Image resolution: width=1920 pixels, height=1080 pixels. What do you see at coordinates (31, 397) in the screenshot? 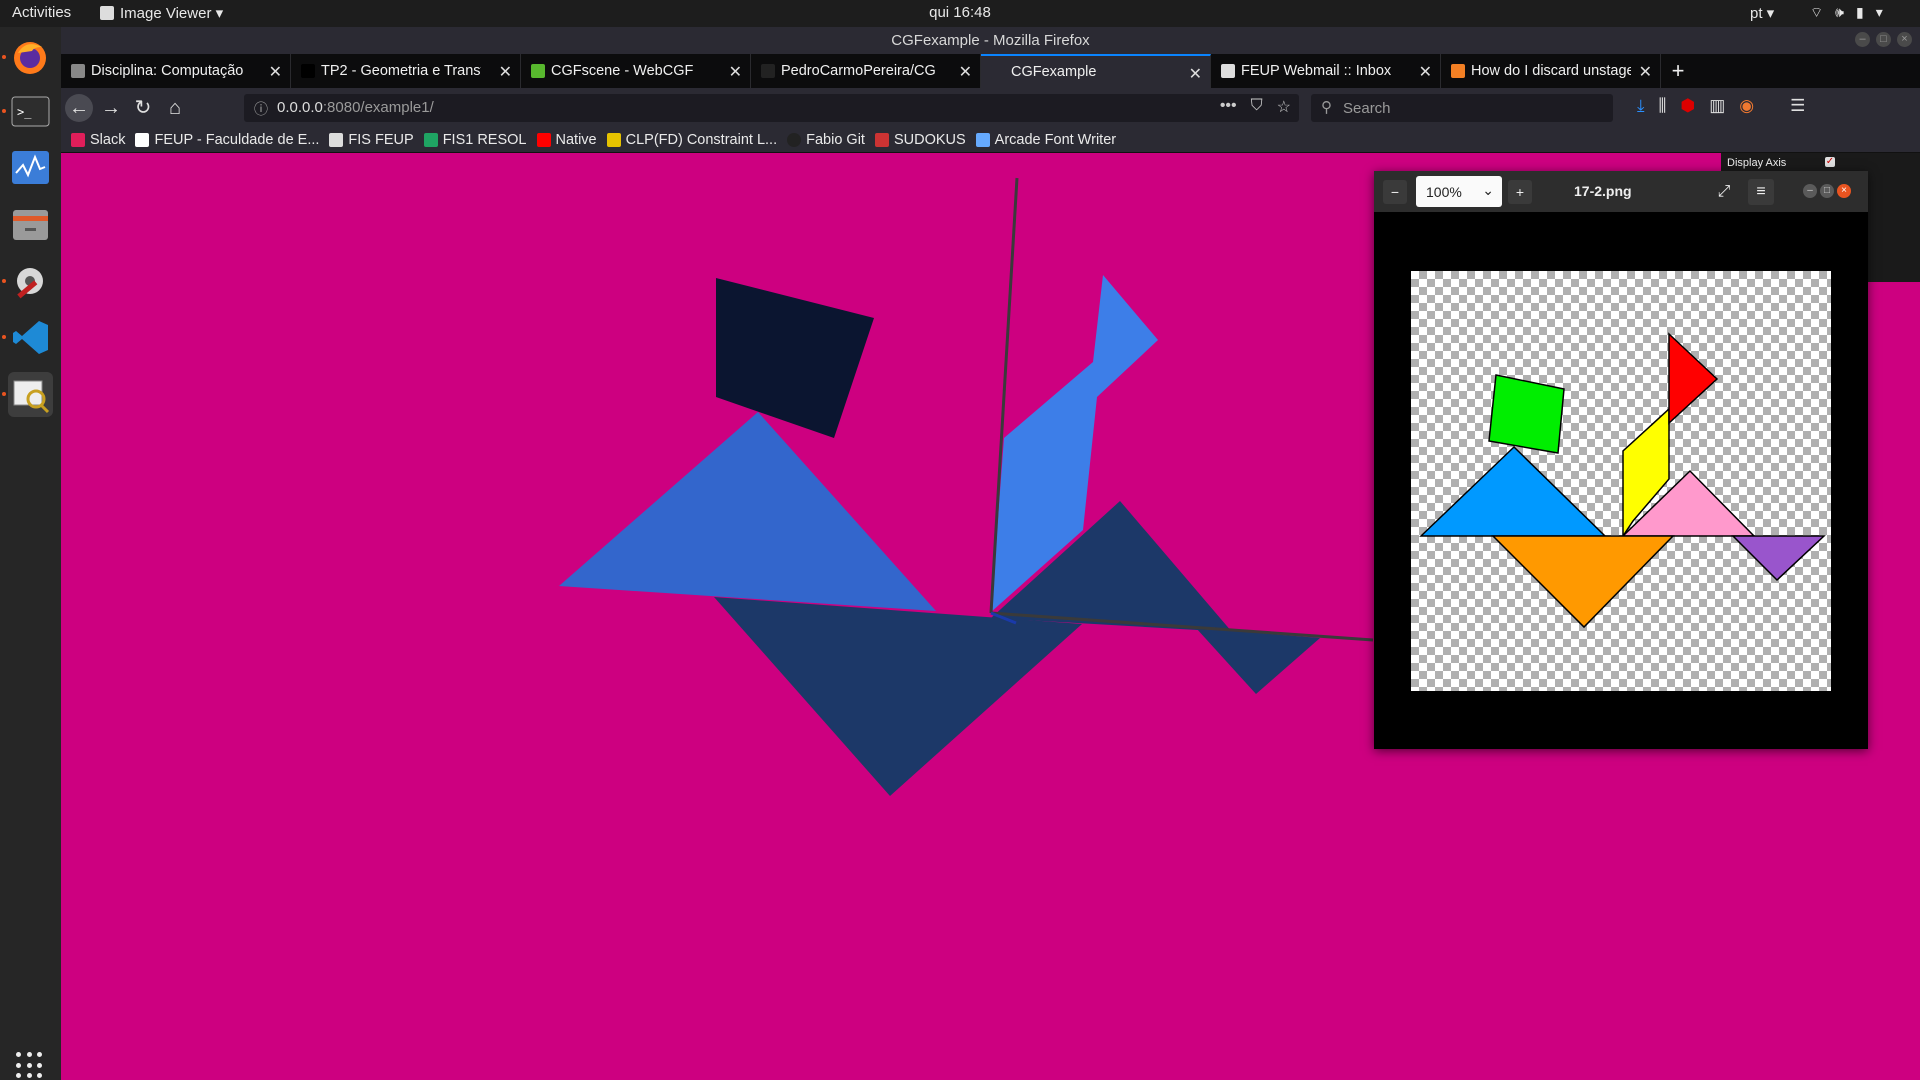
I see `image-viewer-icon` at bounding box center [31, 397].